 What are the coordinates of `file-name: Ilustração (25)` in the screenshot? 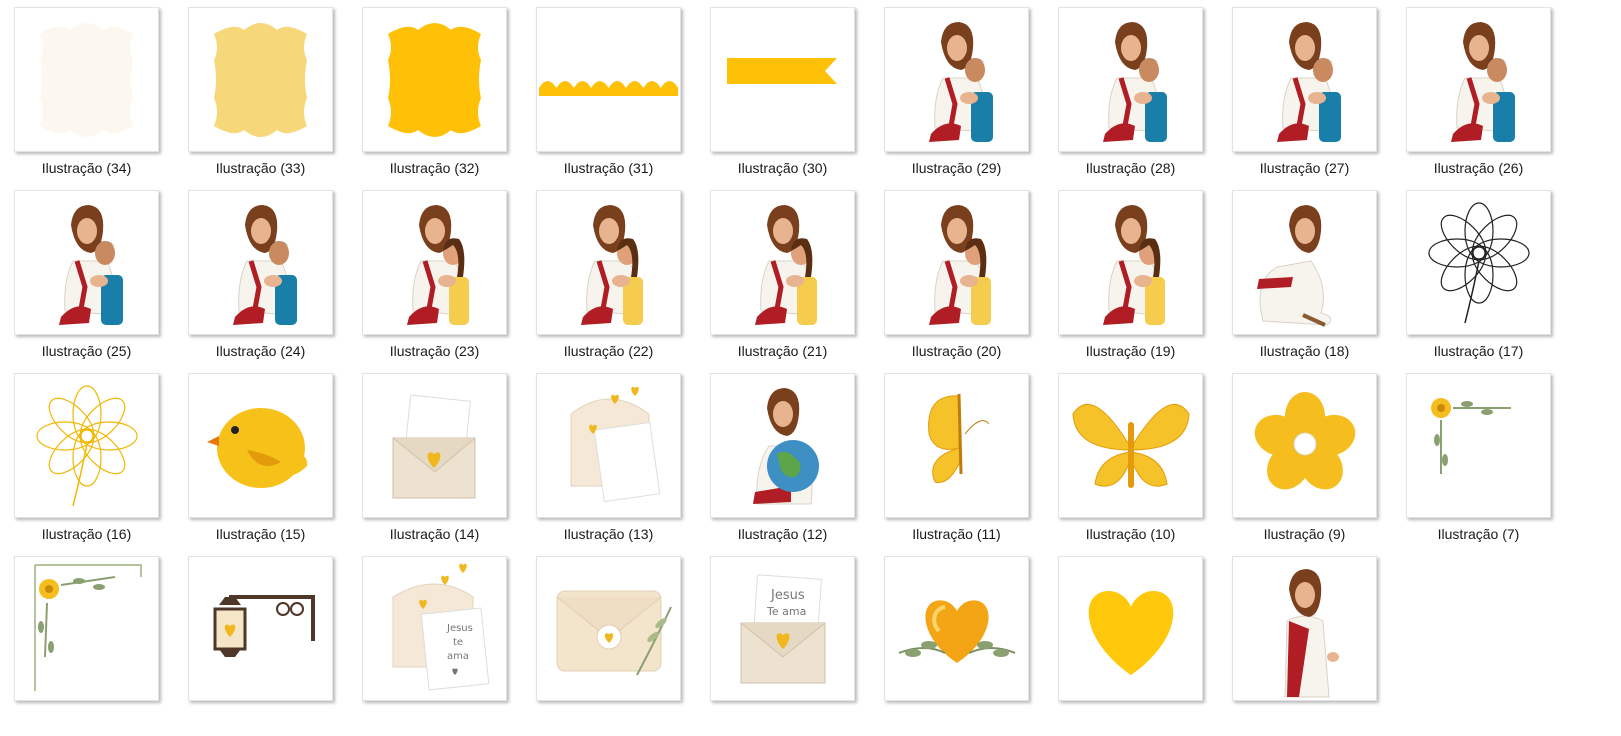 It's located at (89, 351).